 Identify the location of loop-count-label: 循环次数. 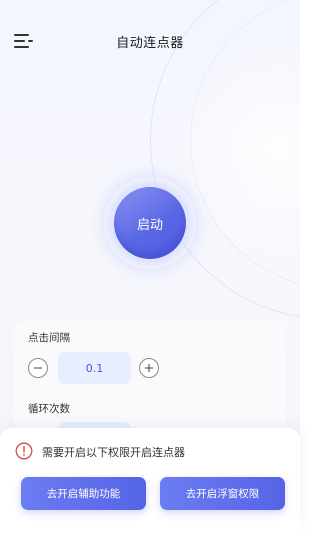
(49, 409).